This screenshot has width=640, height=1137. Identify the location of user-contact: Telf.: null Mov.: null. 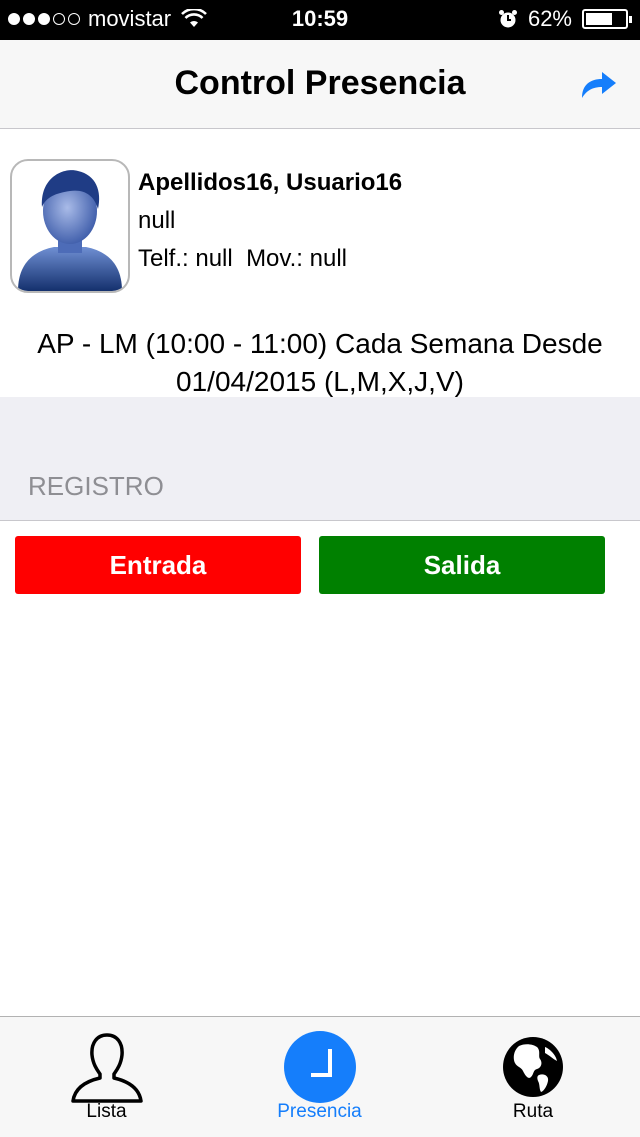
(242, 259).